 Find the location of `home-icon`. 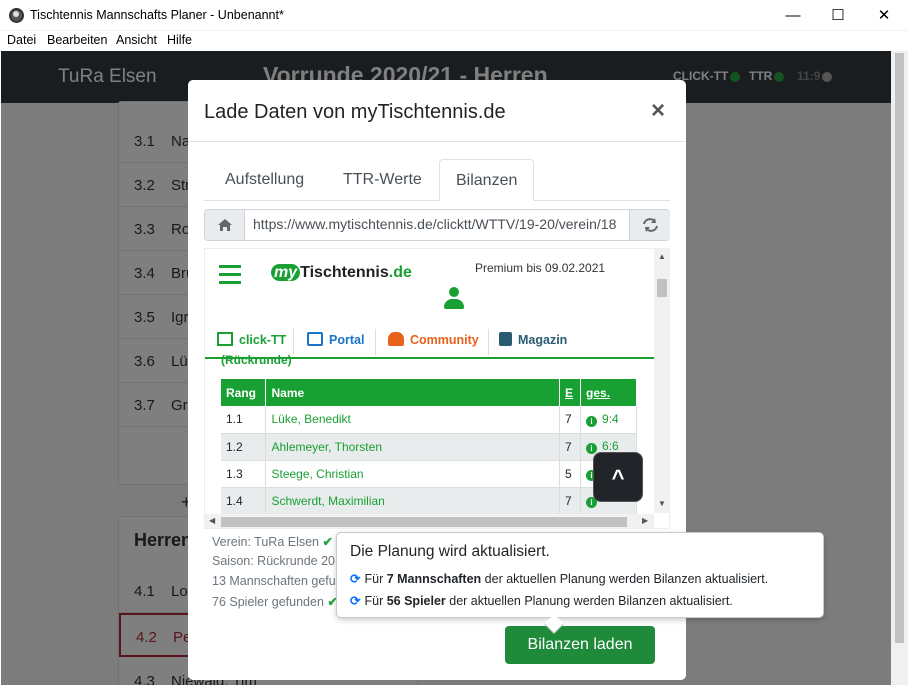

home-icon is located at coordinates (225, 225).